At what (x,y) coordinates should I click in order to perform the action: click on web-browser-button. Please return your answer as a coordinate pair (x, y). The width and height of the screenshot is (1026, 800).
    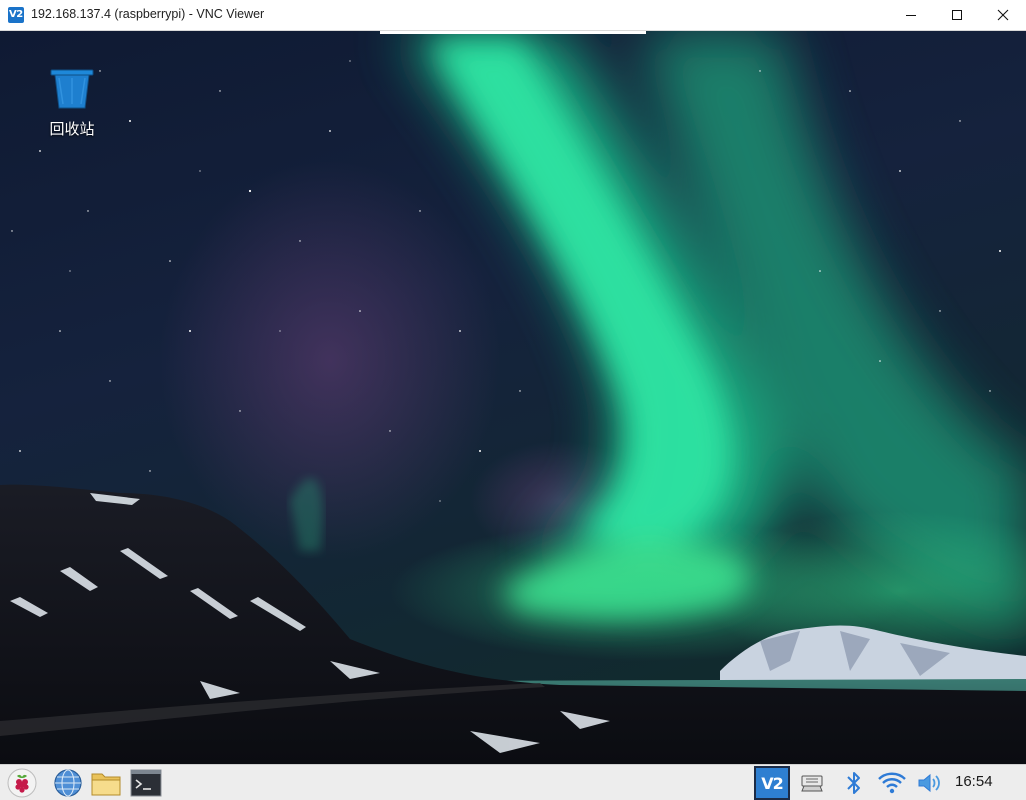
    Looking at the image, I should click on (68, 783).